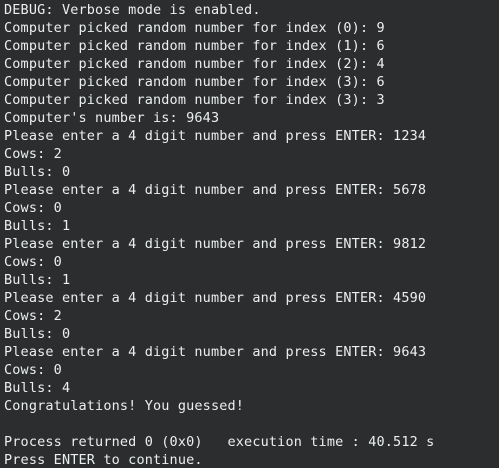 The image size is (499, 468). Describe the element at coordinates (37, 388) in the screenshot. I see `bulls-line: Bulls: 4` at that location.